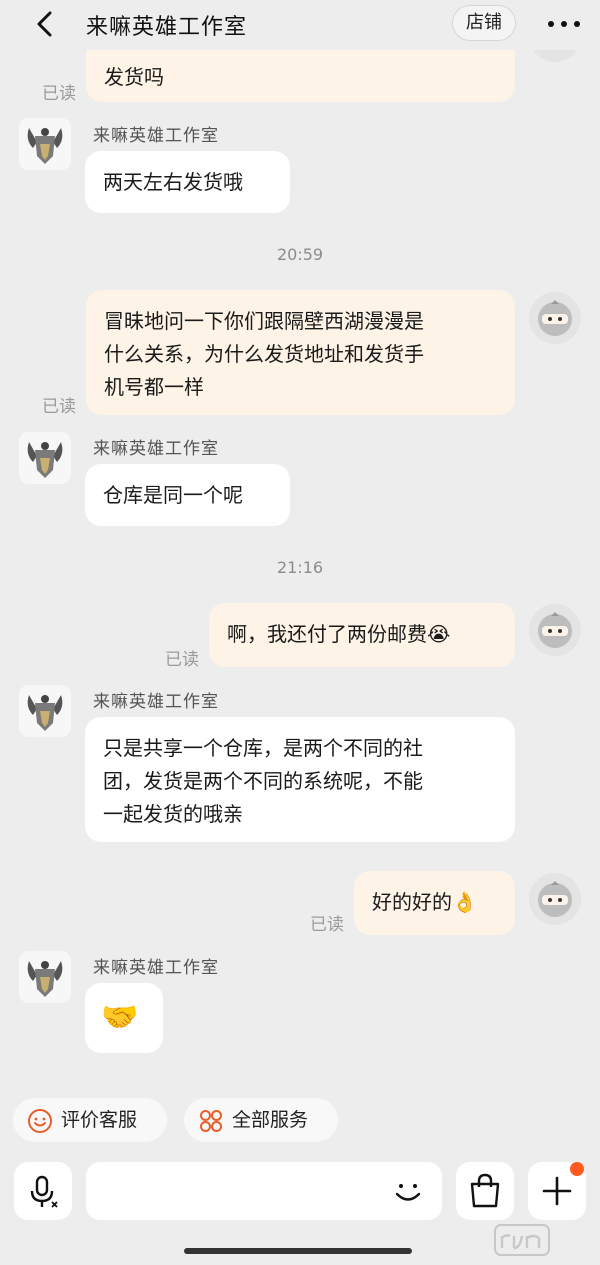  I want to click on all-services-chip: 全部服务, so click(261, 1120).